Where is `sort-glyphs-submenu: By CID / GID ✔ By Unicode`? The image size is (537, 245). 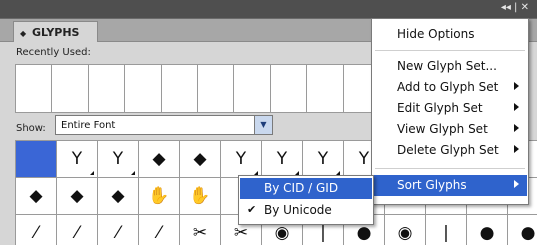
sort-glyphs-submenu: By CID / GID ✔ By Unicode is located at coordinates (306, 200).